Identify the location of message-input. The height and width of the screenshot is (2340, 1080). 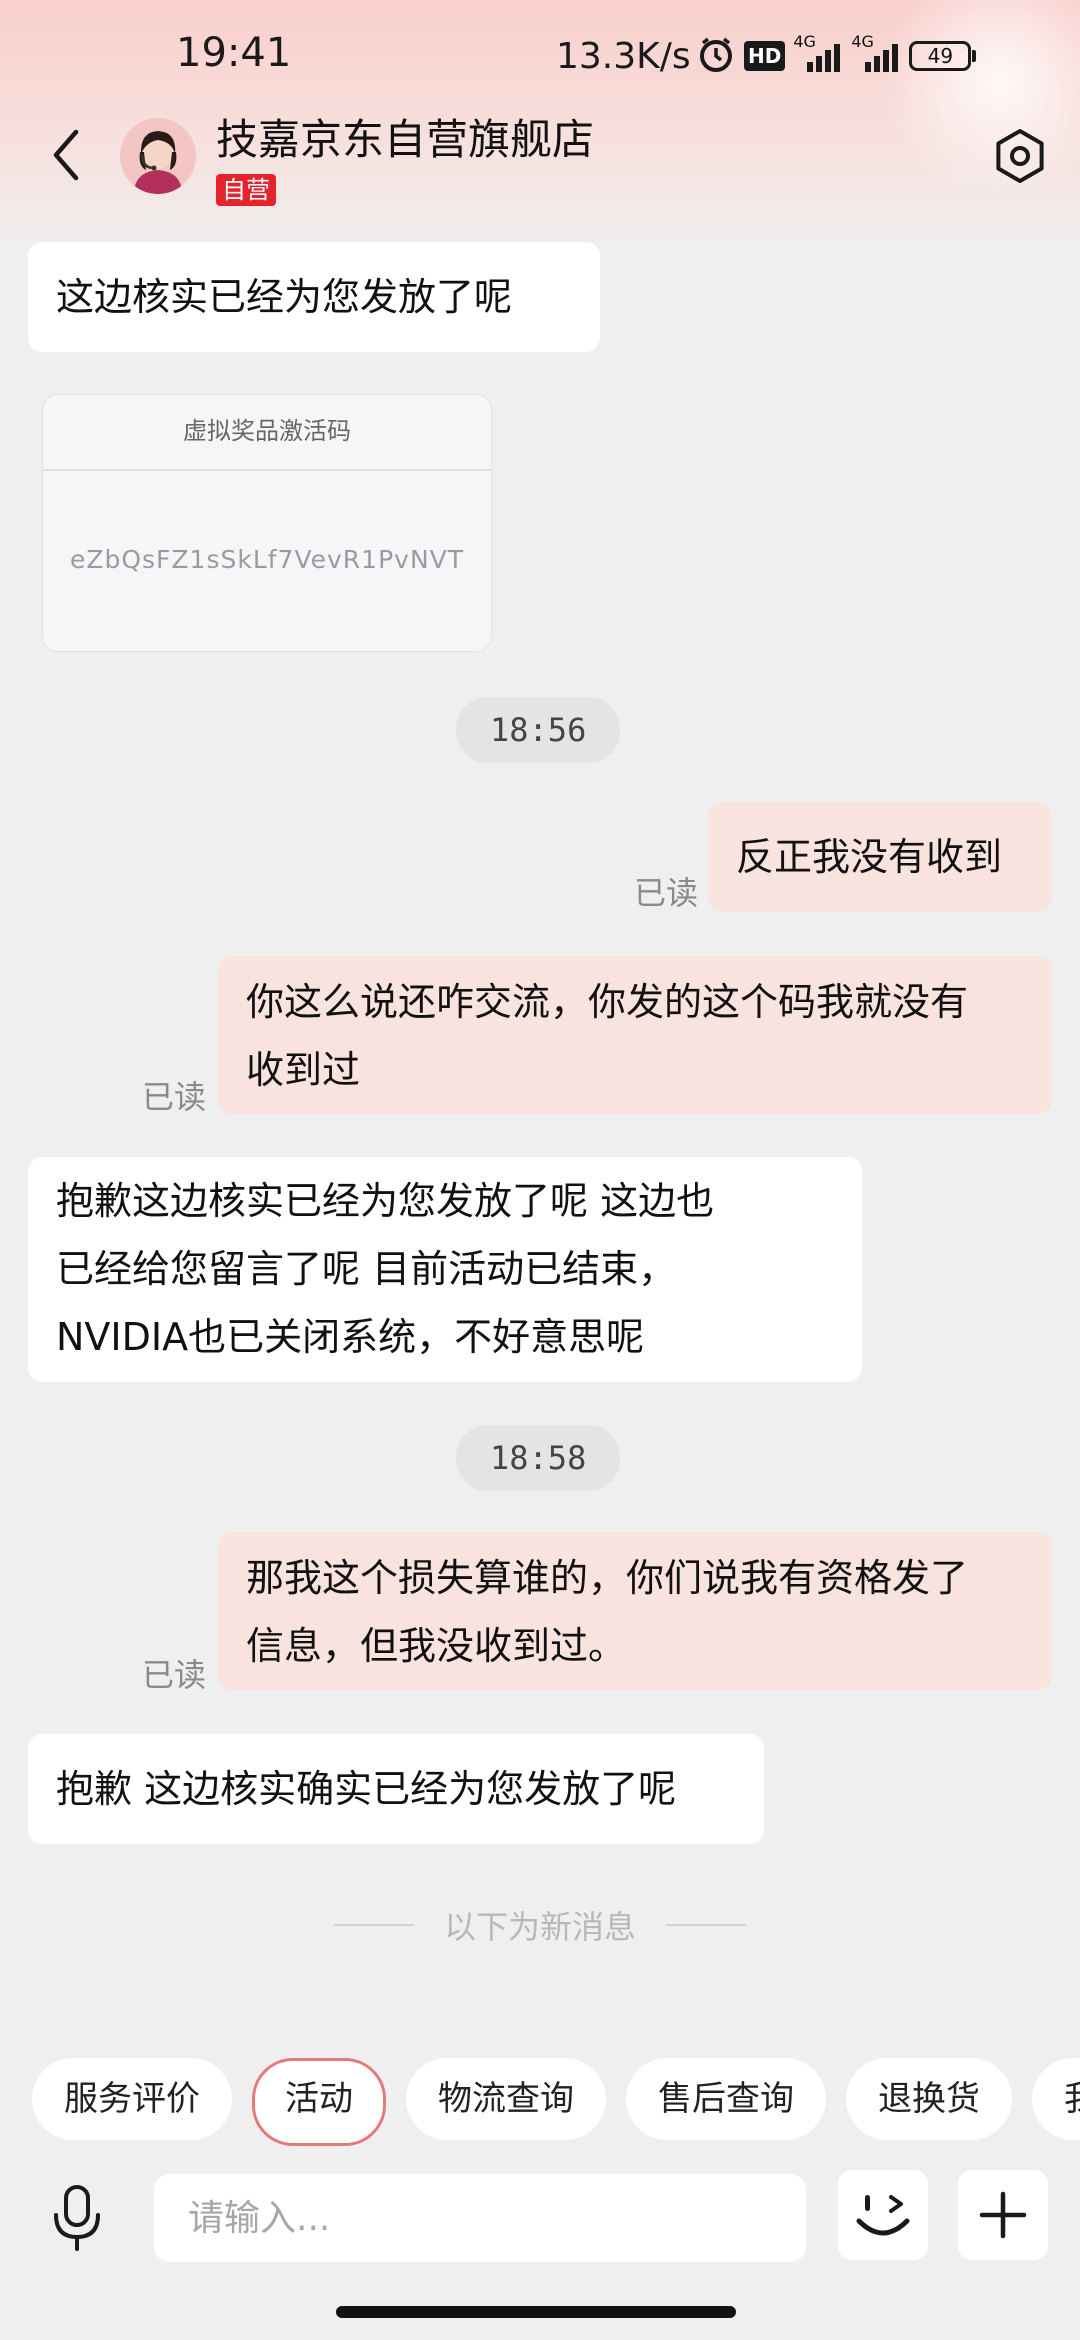
(480, 2218).